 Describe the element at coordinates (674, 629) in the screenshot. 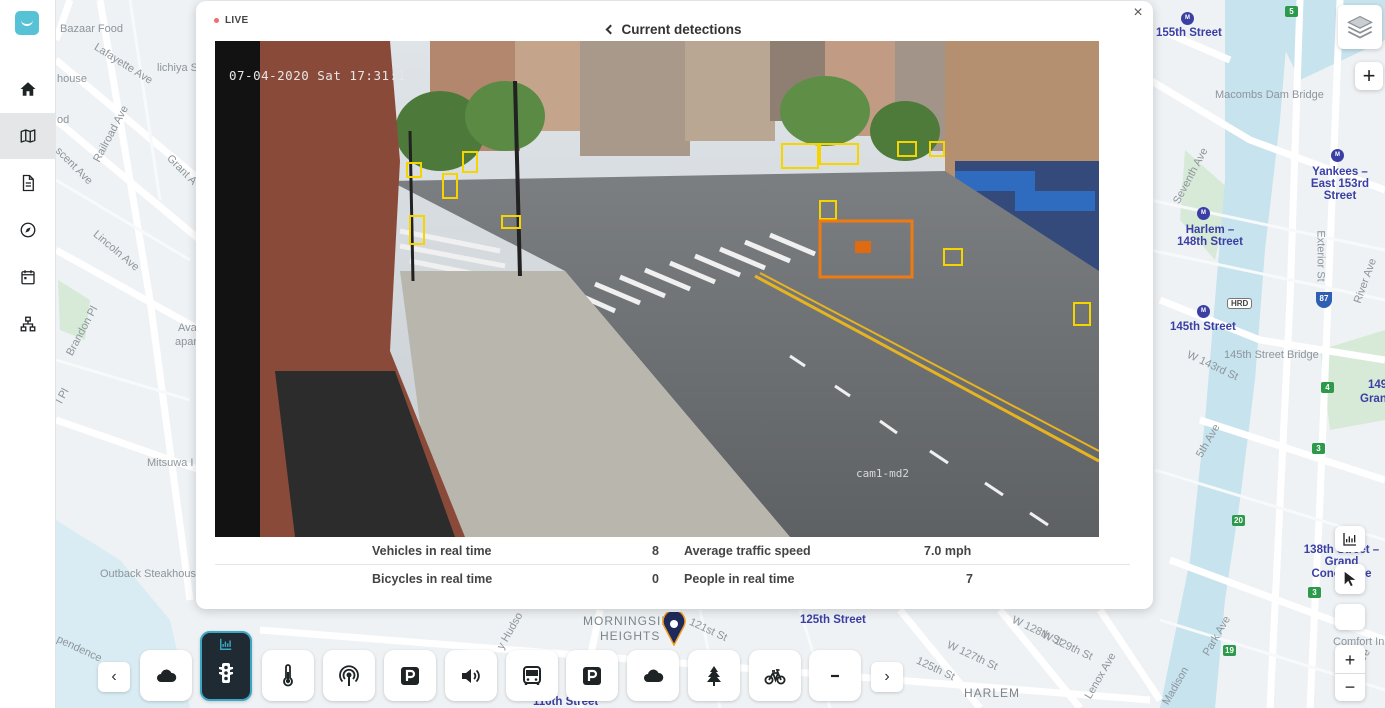

I see `camera-location-pin-icon` at that location.